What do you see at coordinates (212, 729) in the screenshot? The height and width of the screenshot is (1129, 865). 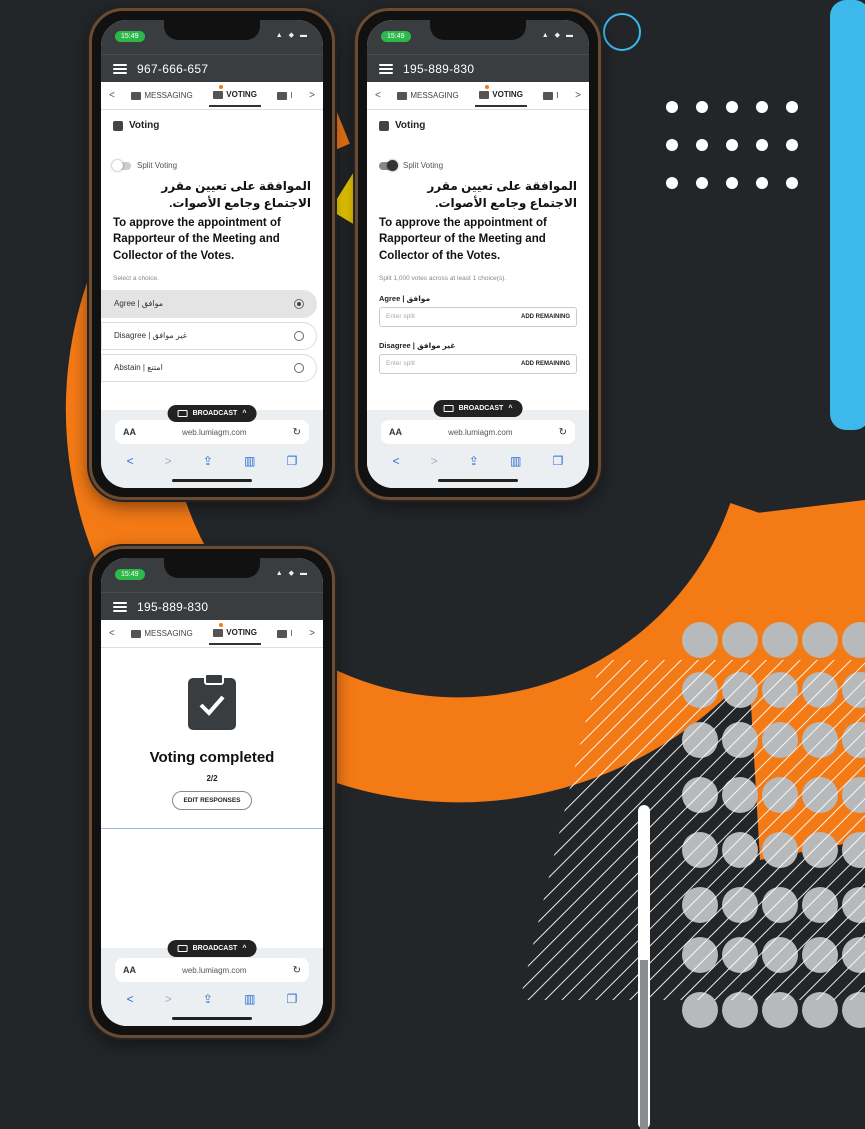 I see `completed-panel: Voting completed 2/2 EDIT RESPONSES` at bounding box center [212, 729].